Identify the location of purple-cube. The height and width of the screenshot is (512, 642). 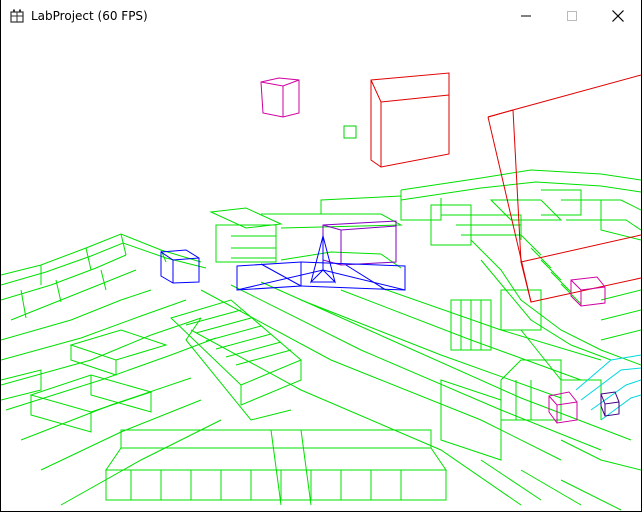
(359, 243).